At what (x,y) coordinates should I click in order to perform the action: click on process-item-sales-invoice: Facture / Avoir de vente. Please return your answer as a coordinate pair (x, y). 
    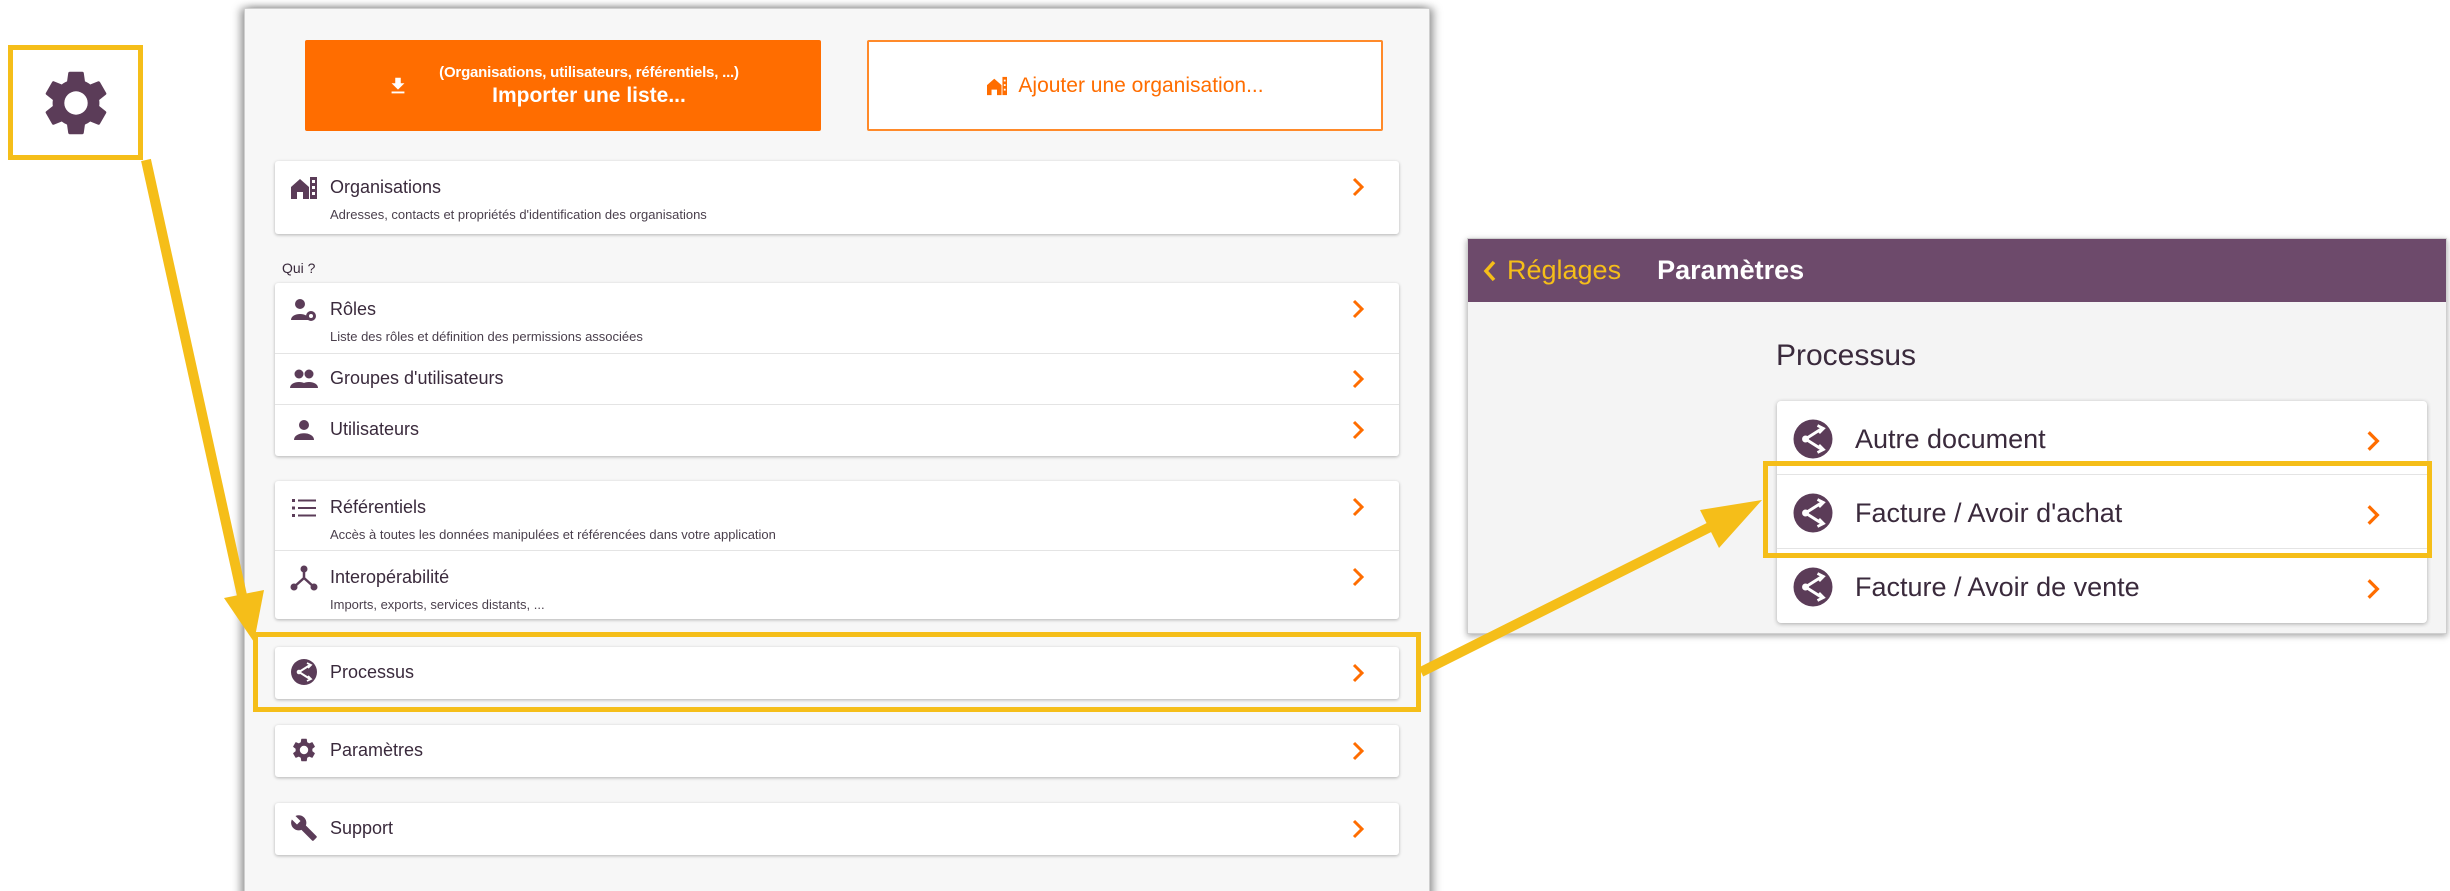
    Looking at the image, I should click on (2102, 586).